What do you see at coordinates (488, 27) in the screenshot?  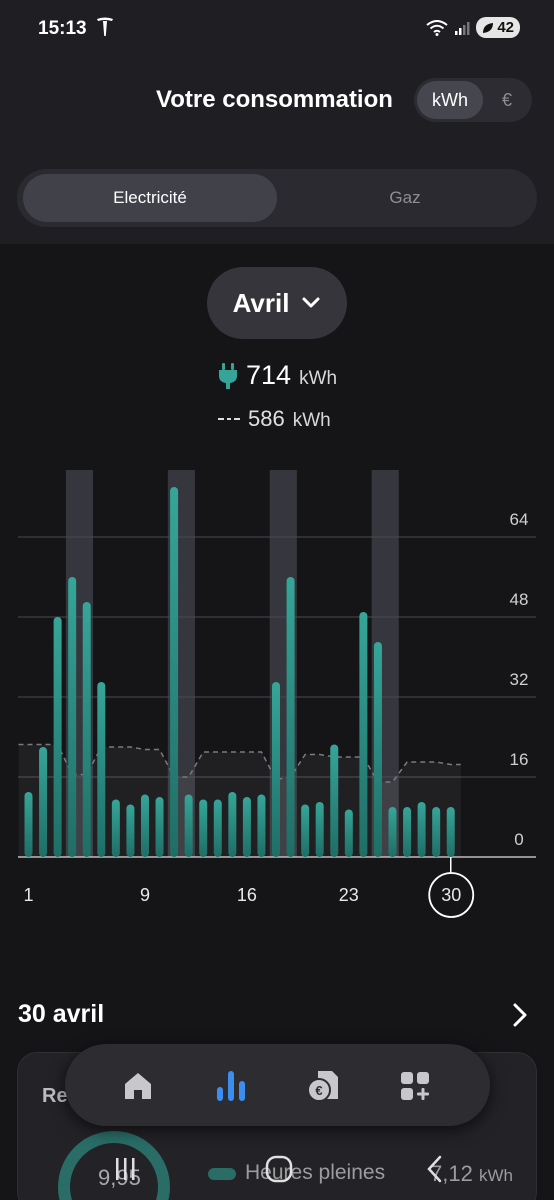 I see `leaf-icon` at bounding box center [488, 27].